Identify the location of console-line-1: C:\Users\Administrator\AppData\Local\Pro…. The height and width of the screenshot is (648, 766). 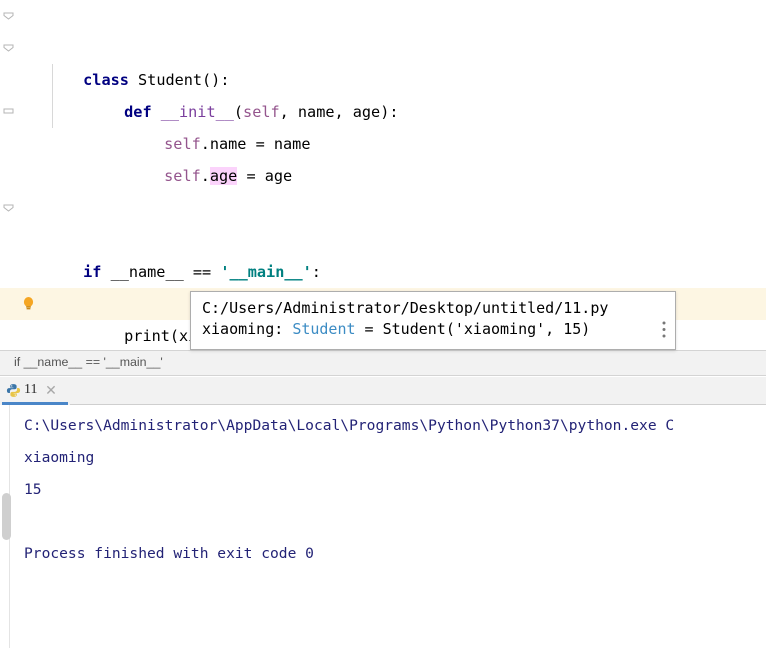
(349, 425).